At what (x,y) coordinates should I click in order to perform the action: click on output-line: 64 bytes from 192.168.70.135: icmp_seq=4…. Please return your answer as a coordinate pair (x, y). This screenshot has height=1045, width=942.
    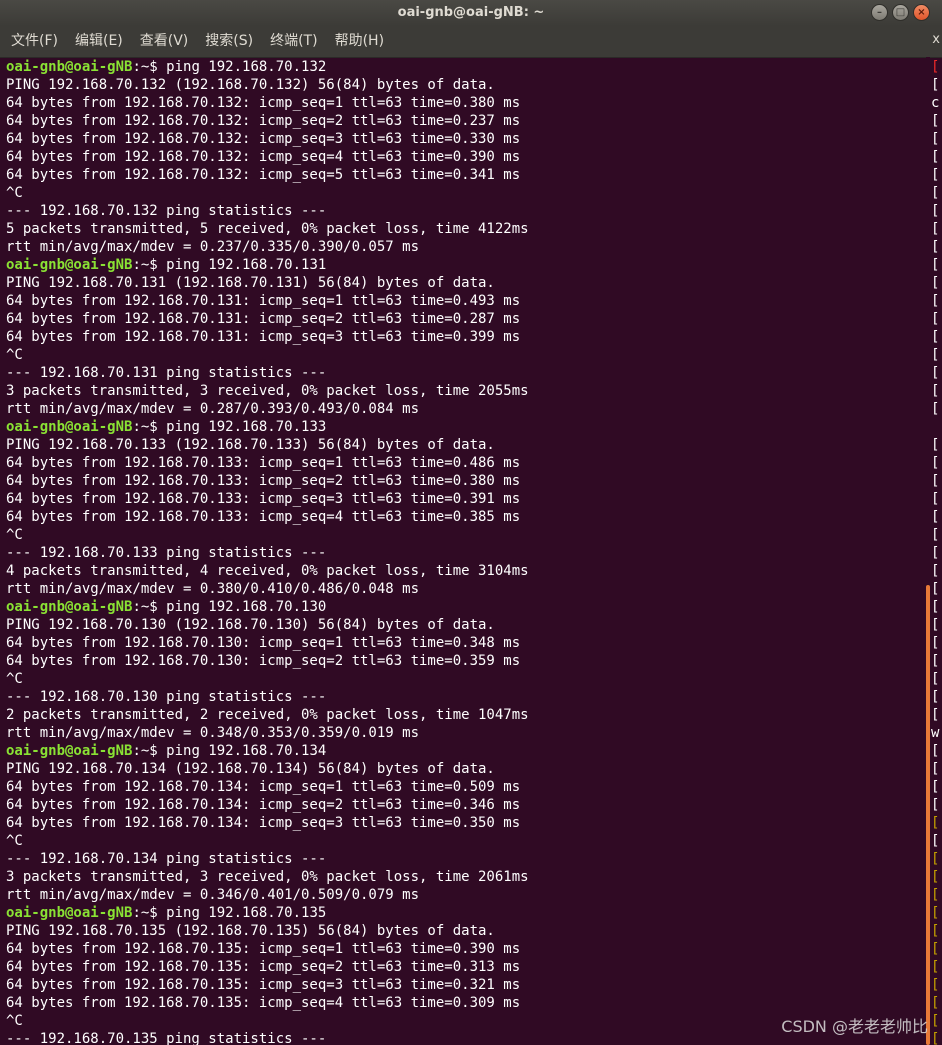
    Looking at the image, I should click on (467, 1003).